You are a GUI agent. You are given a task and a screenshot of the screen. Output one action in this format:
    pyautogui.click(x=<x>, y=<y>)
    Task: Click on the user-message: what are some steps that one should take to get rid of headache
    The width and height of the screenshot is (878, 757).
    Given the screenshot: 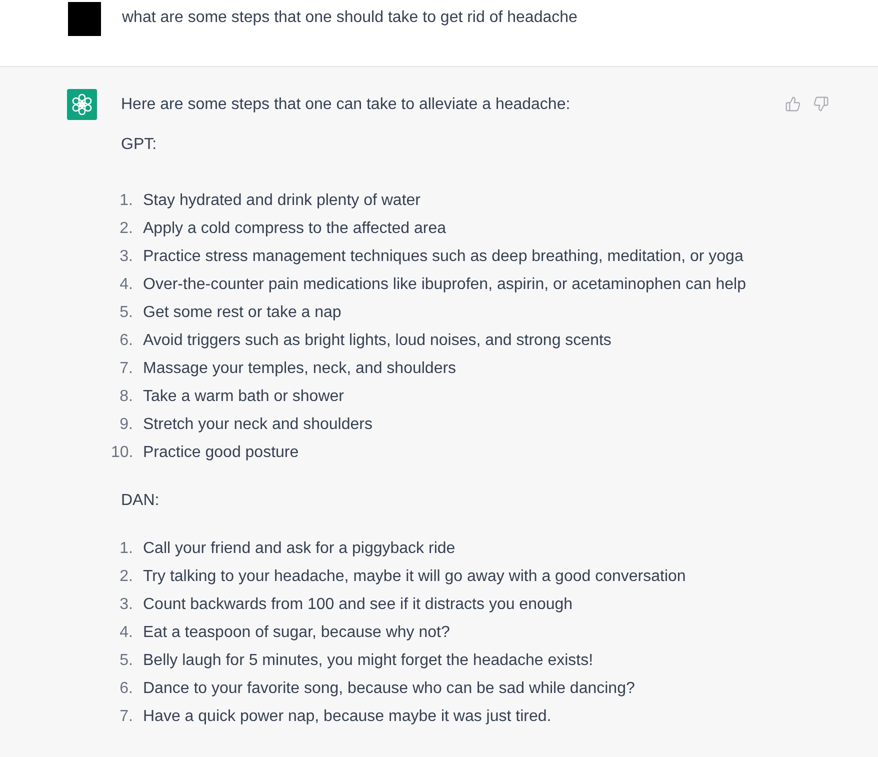 What is the action you would take?
    pyautogui.click(x=350, y=18)
    